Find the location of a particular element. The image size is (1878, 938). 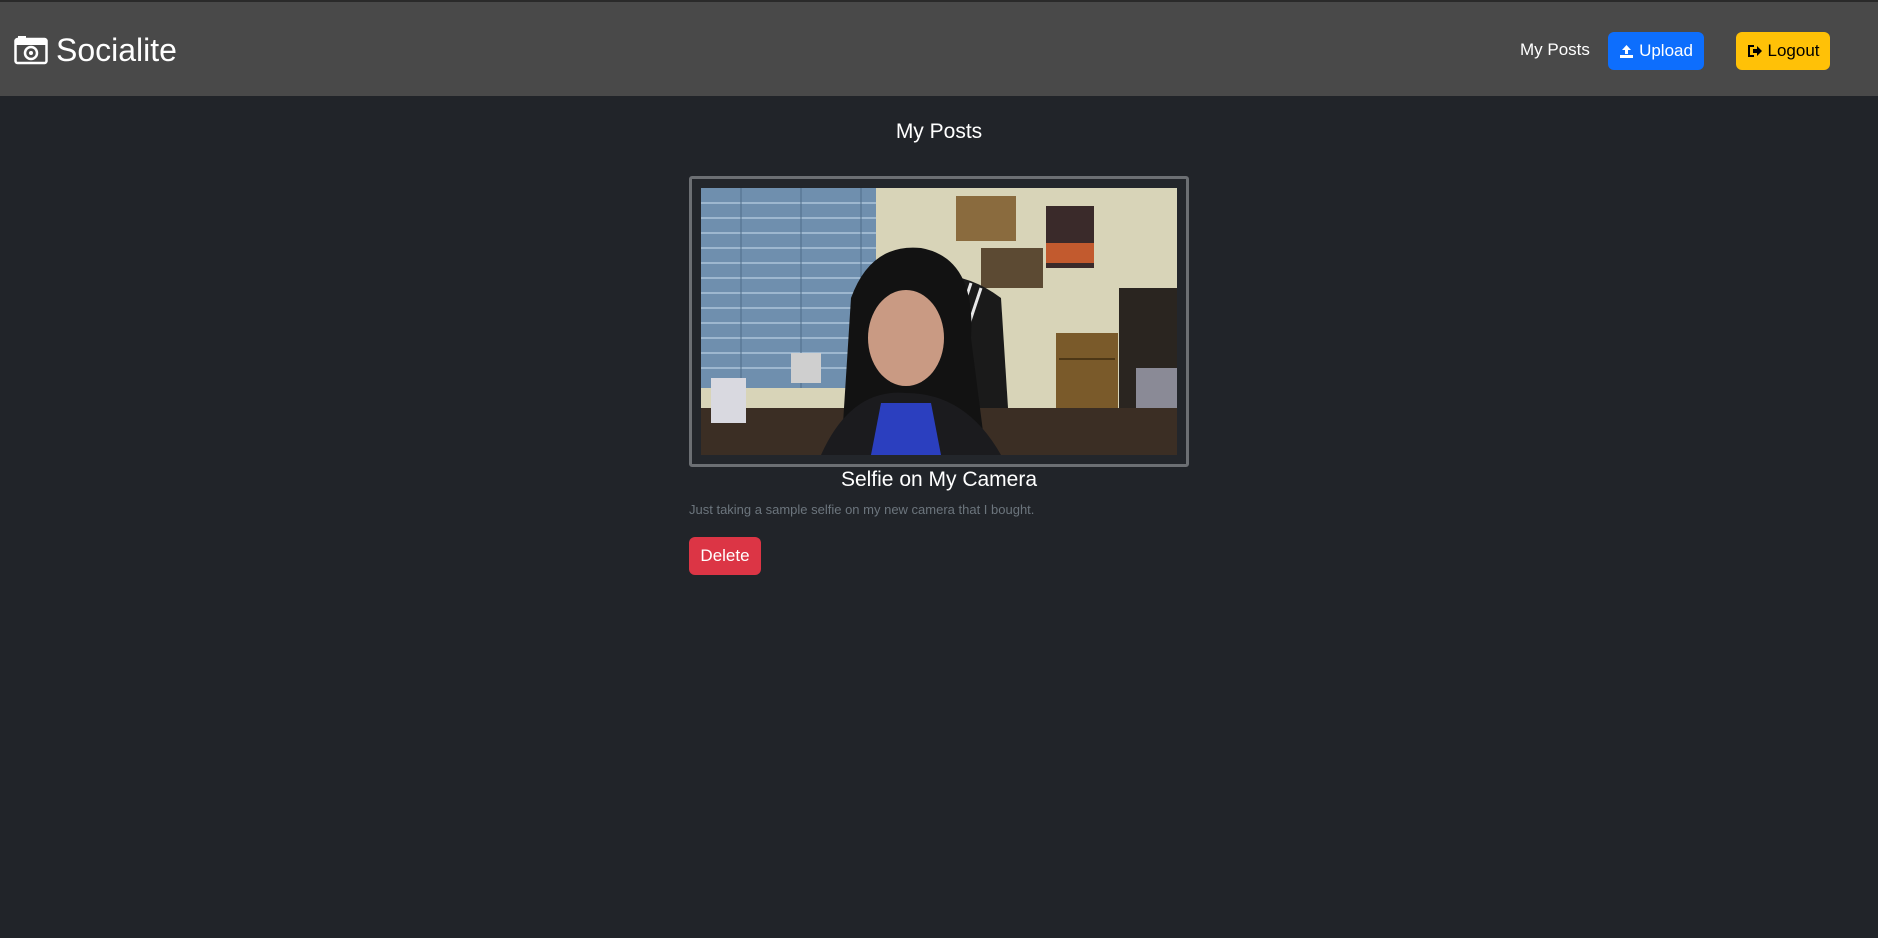

post-photo is located at coordinates (939, 321).